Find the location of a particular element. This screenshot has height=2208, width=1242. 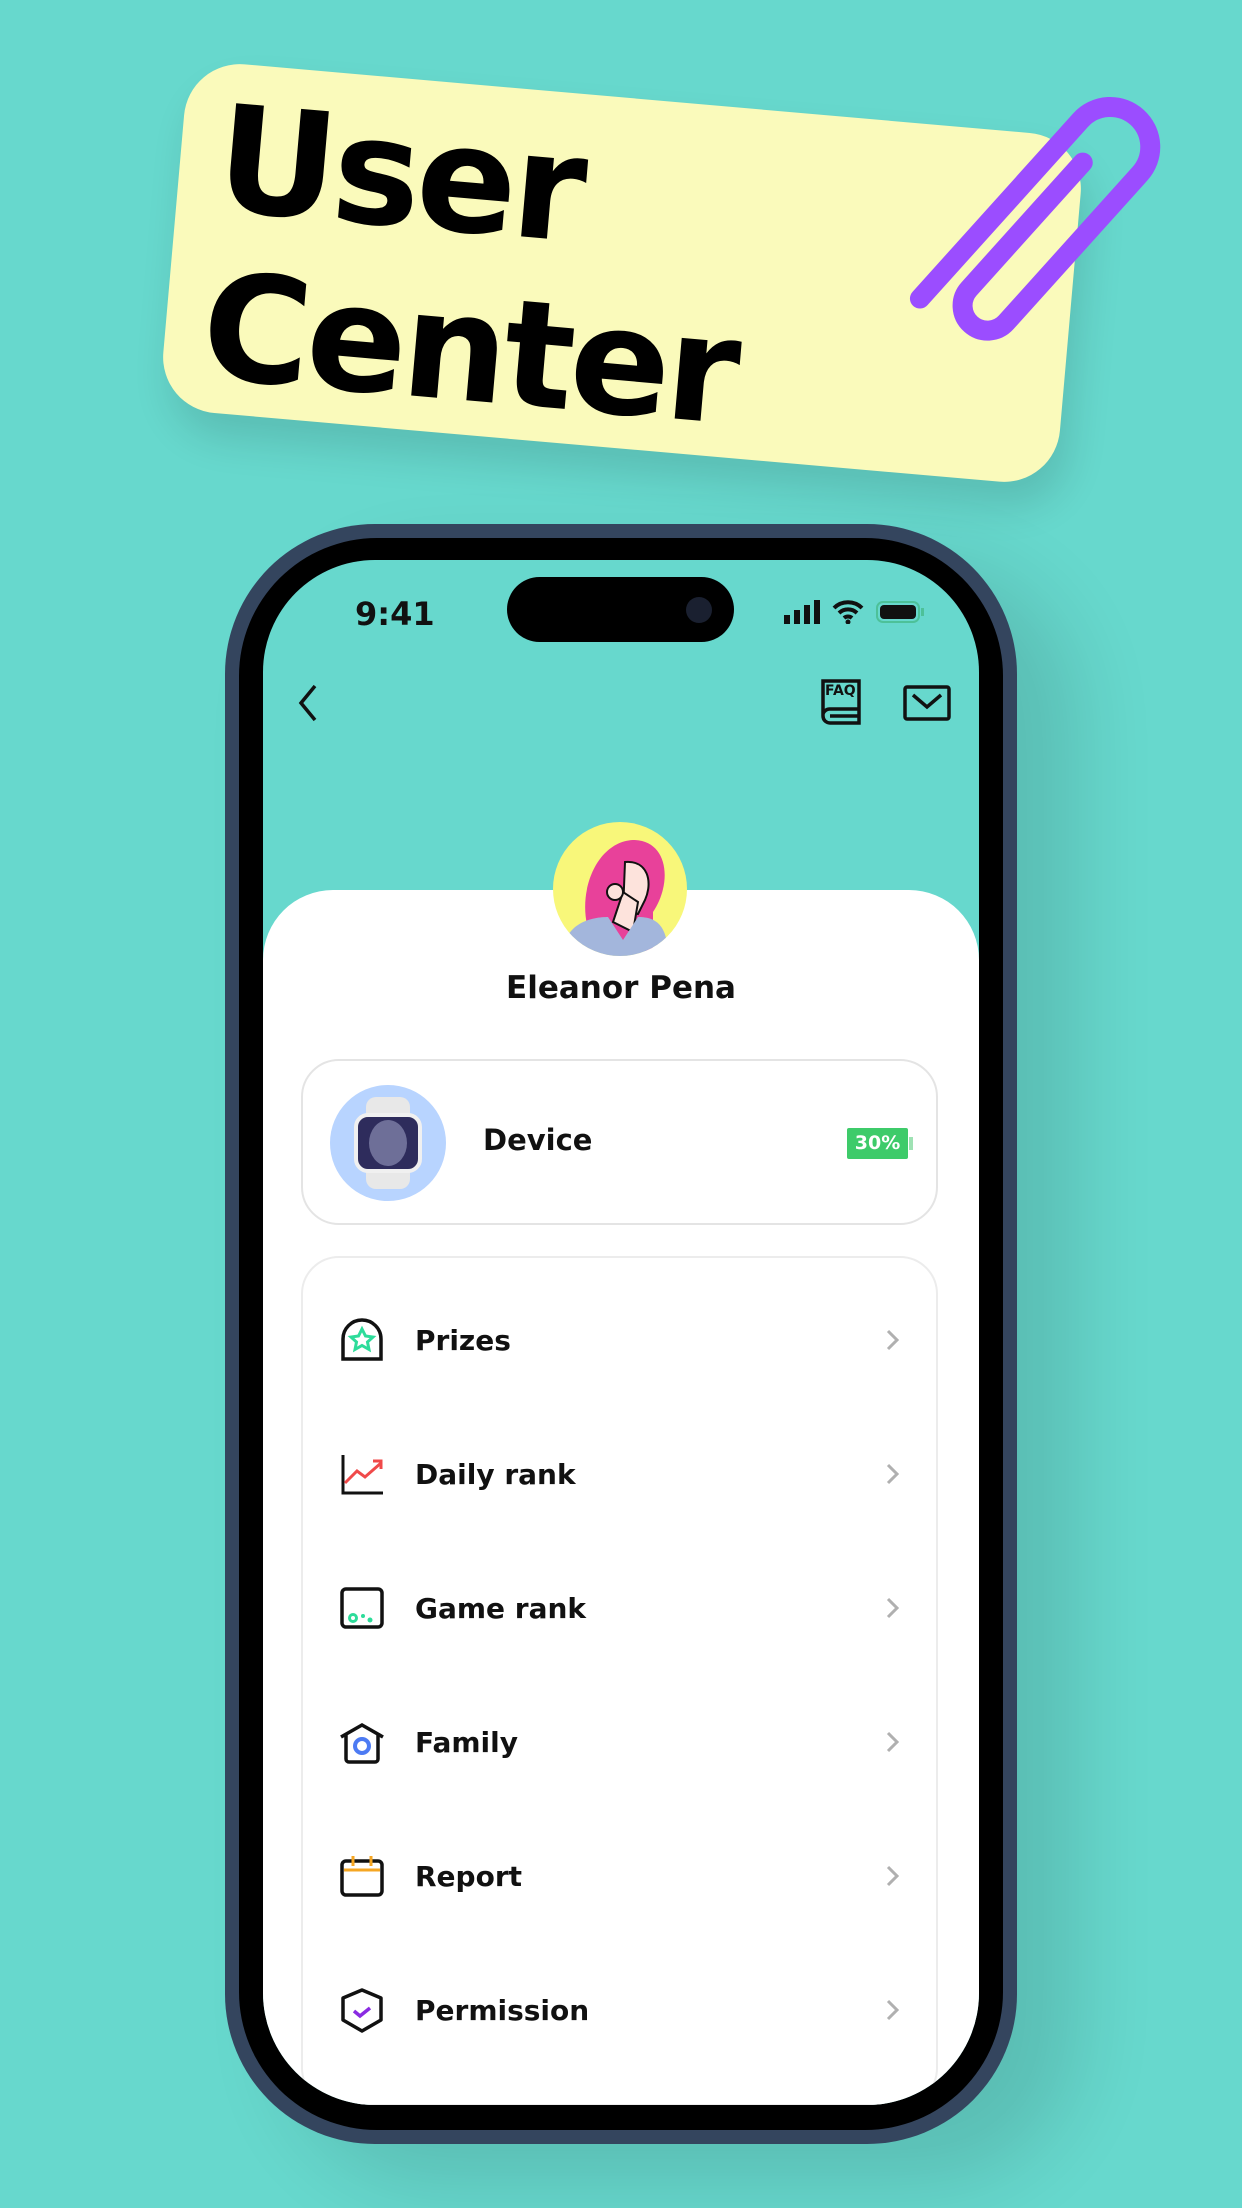

battery-badge: 30% is located at coordinates (880, 1143).